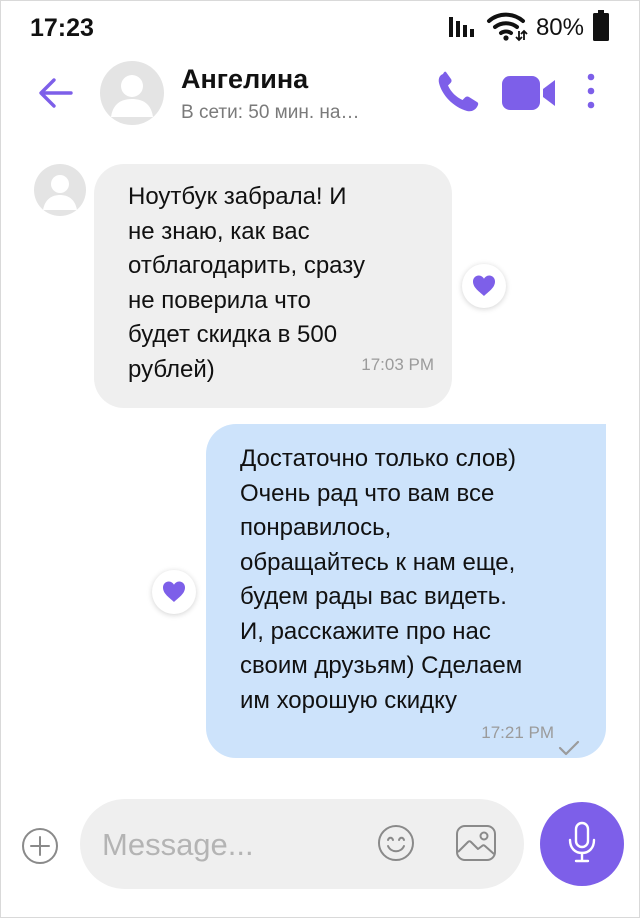  Describe the element at coordinates (60, 190) in the screenshot. I see `sender-avatar` at that location.